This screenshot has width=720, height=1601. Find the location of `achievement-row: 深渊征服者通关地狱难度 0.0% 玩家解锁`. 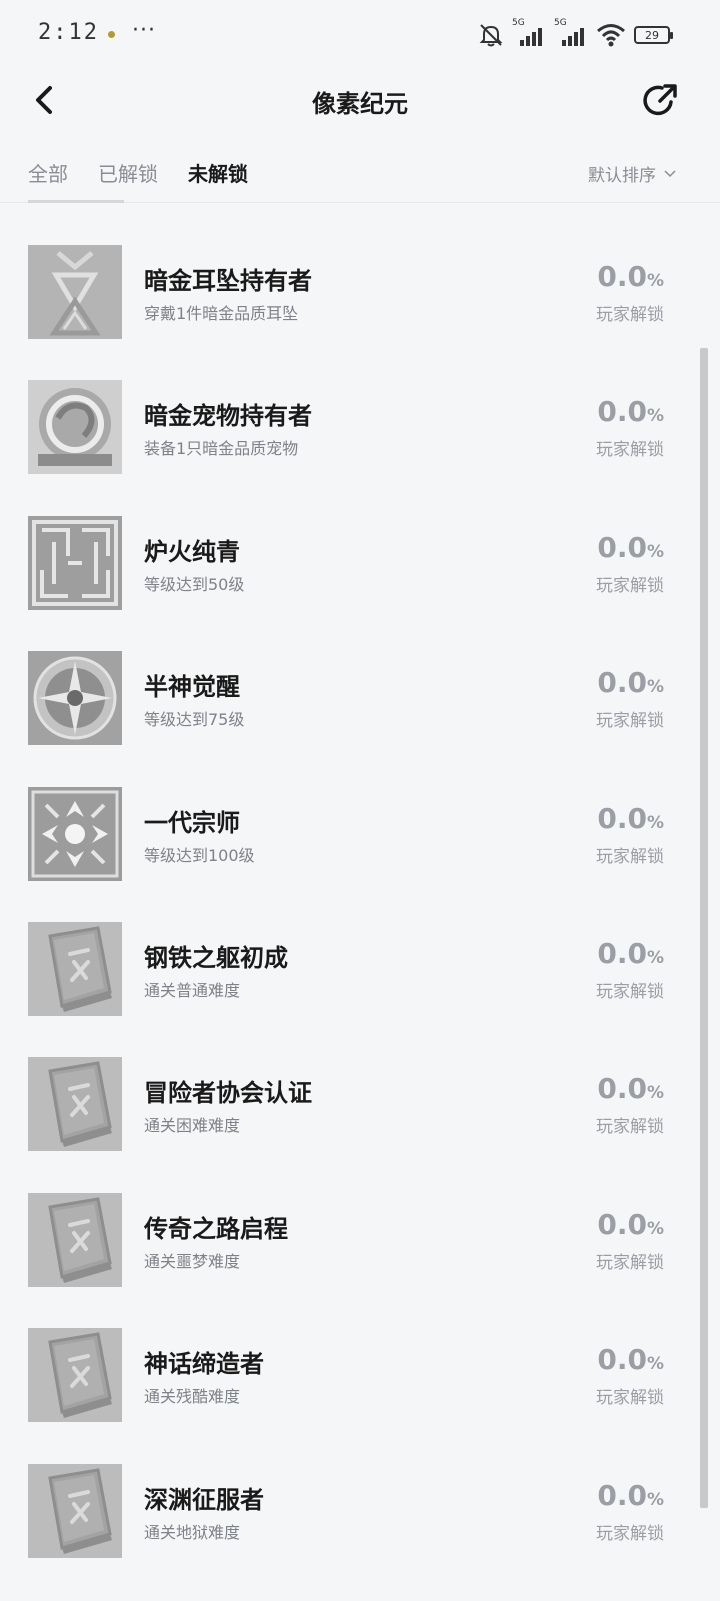

achievement-row: 深渊征服者通关地狱难度 0.0% 玩家解锁 is located at coordinates (356, 1490).